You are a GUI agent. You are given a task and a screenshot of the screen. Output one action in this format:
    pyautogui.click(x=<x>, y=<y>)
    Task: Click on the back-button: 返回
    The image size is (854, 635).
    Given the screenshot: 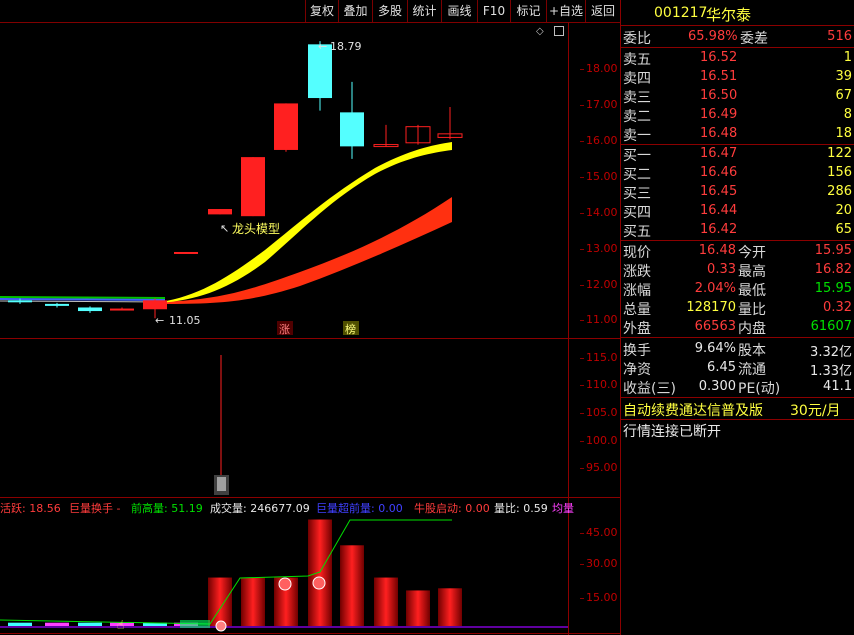 What is the action you would take?
    pyautogui.click(x=602, y=11)
    